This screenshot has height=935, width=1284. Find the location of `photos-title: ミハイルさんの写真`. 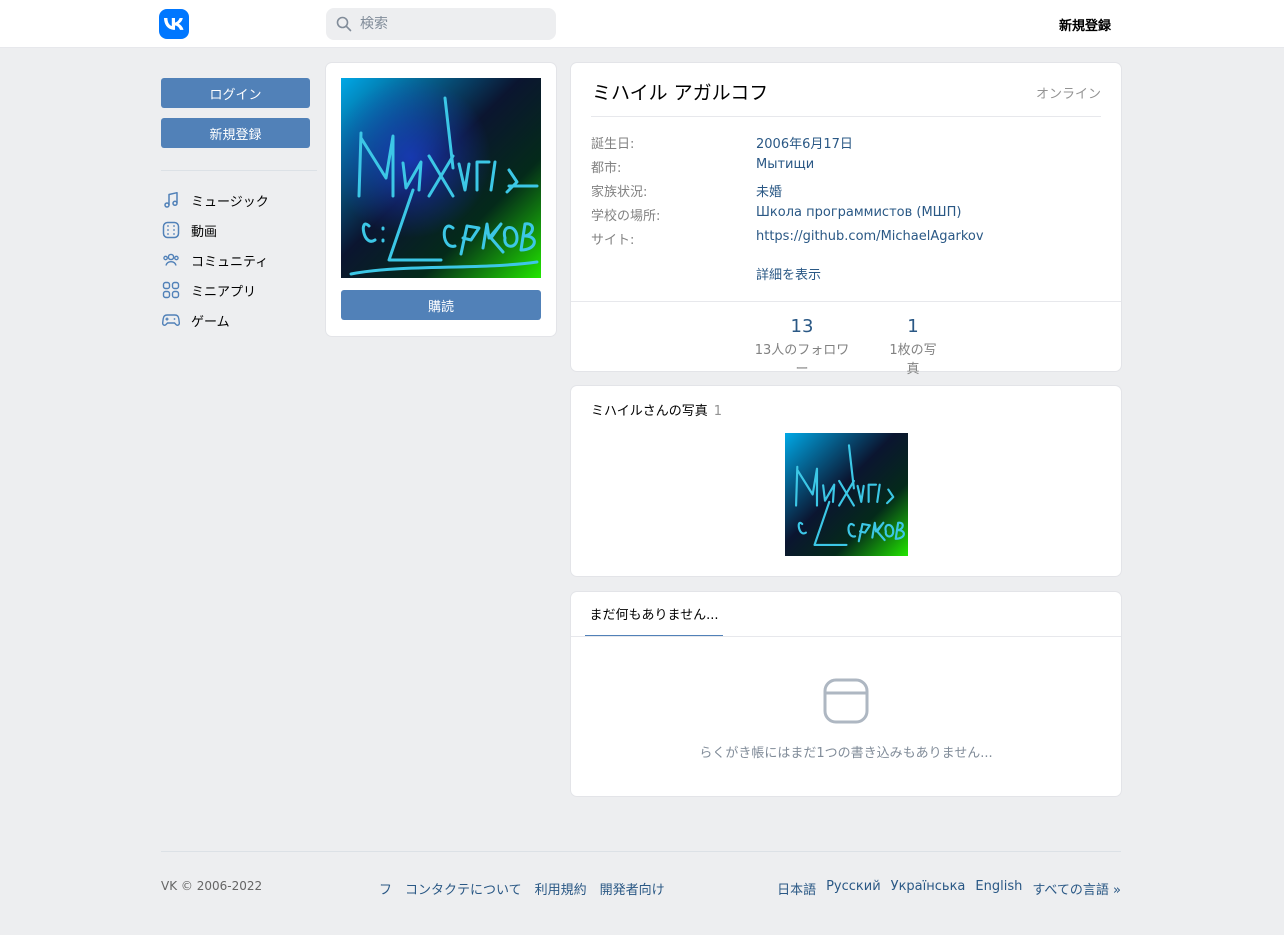

photos-title: ミハイルさんの写真 is located at coordinates (649, 411).